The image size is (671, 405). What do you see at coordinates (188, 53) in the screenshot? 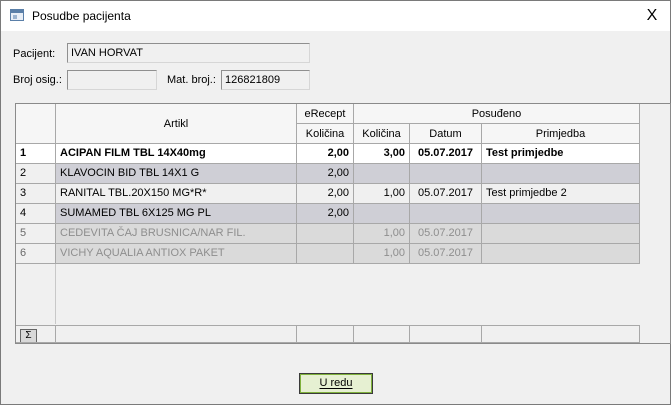
I see `patient-field: IVAN HORVAT` at bounding box center [188, 53].